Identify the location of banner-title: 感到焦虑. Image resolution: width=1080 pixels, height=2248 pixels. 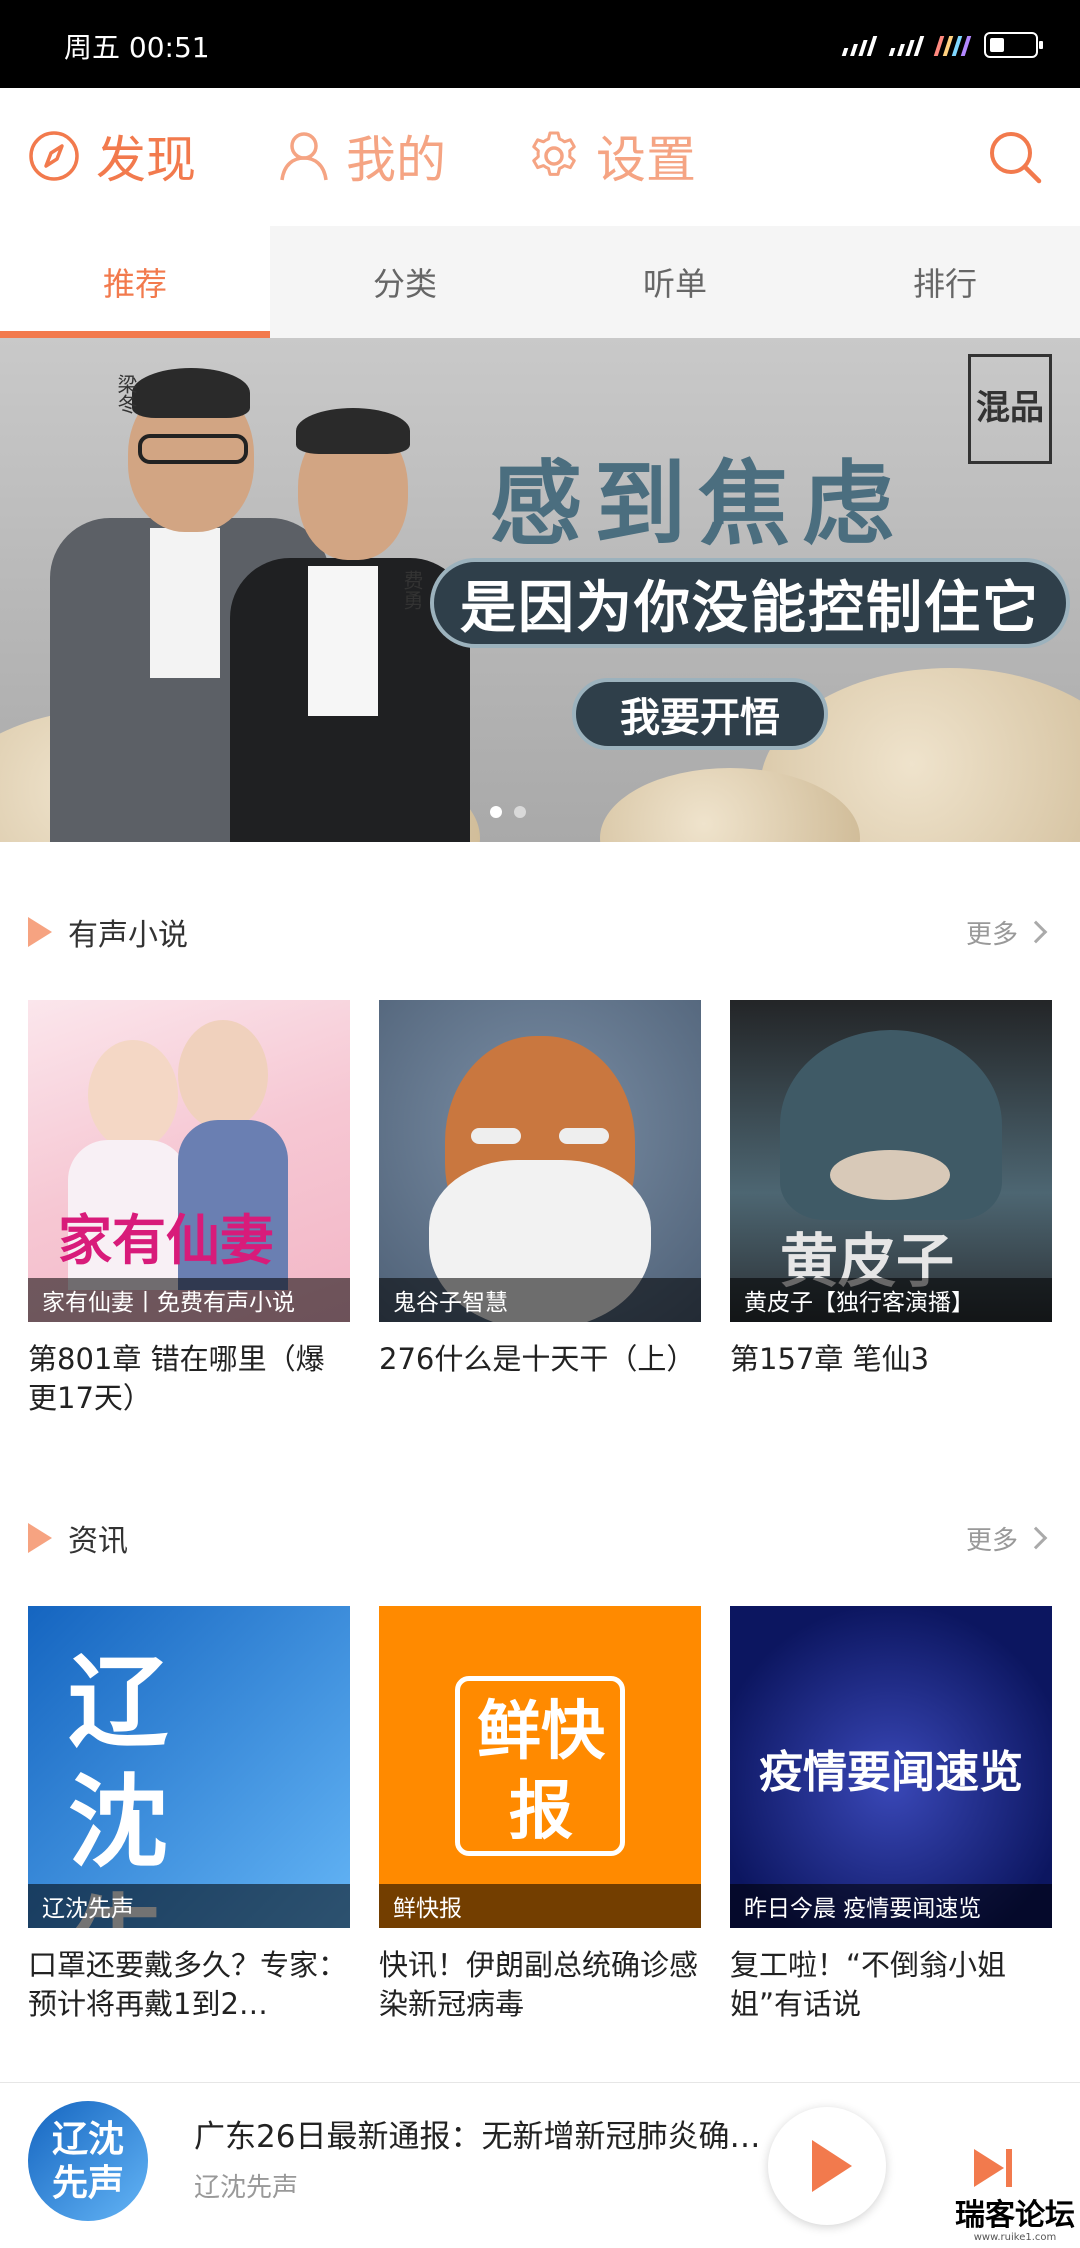
(698, 504).